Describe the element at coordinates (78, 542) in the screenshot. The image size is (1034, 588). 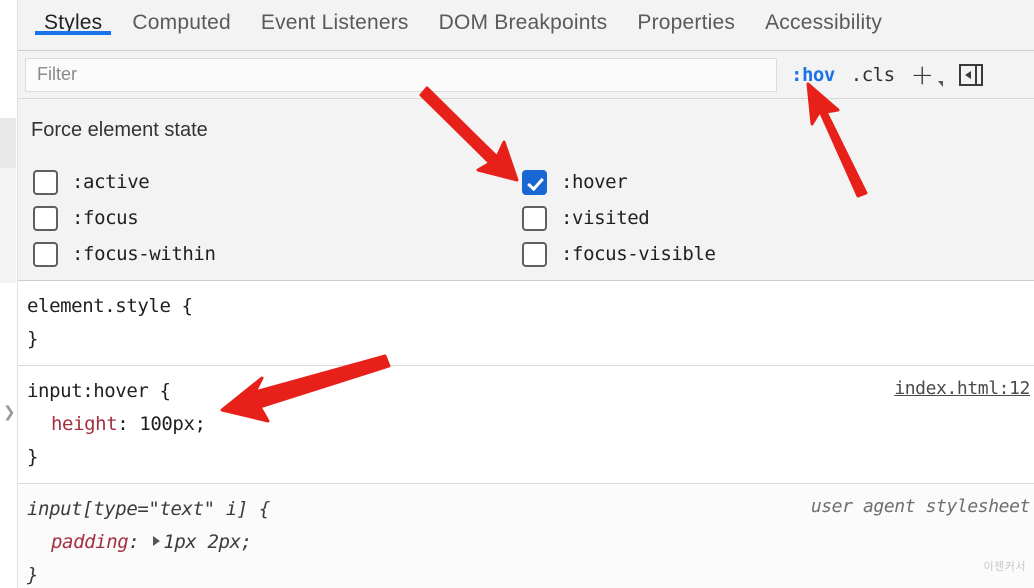
I see `declaration-property: padding` at that location.